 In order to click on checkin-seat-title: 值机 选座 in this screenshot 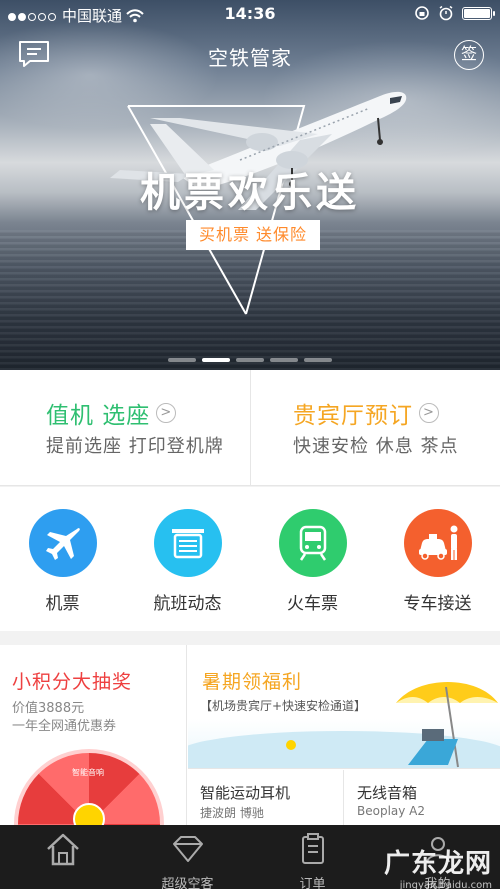, I will do `click(98, 416)`.